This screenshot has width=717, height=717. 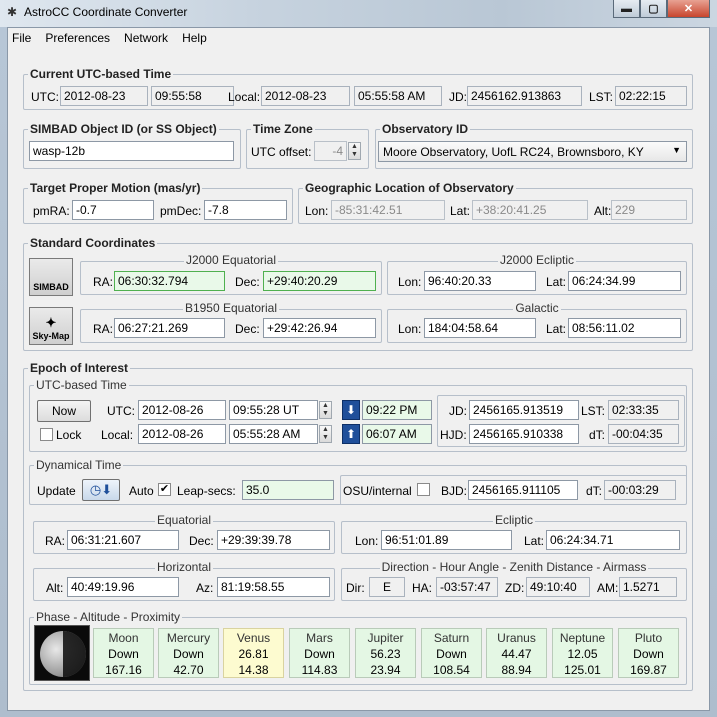 I want to click on geo-alt-field: 229, so click(x=649, y=210).